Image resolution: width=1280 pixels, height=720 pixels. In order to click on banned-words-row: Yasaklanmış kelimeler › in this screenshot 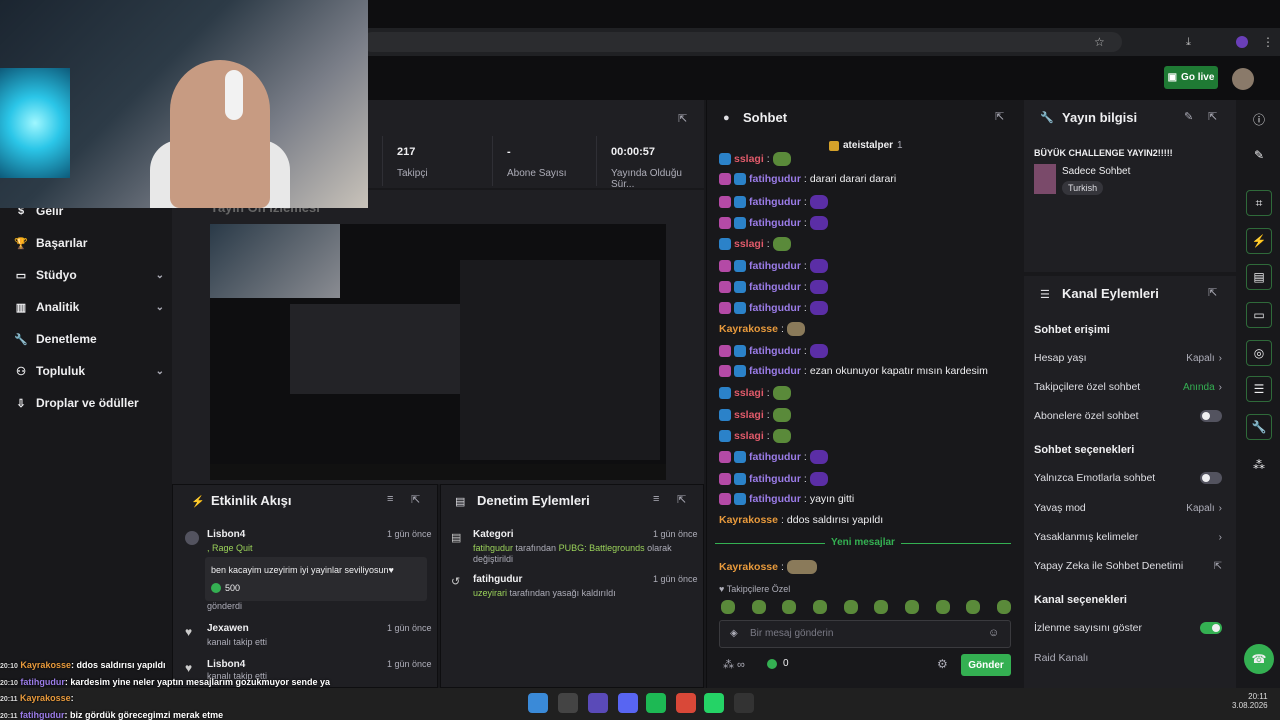, I will do `click(1128, 537)`.